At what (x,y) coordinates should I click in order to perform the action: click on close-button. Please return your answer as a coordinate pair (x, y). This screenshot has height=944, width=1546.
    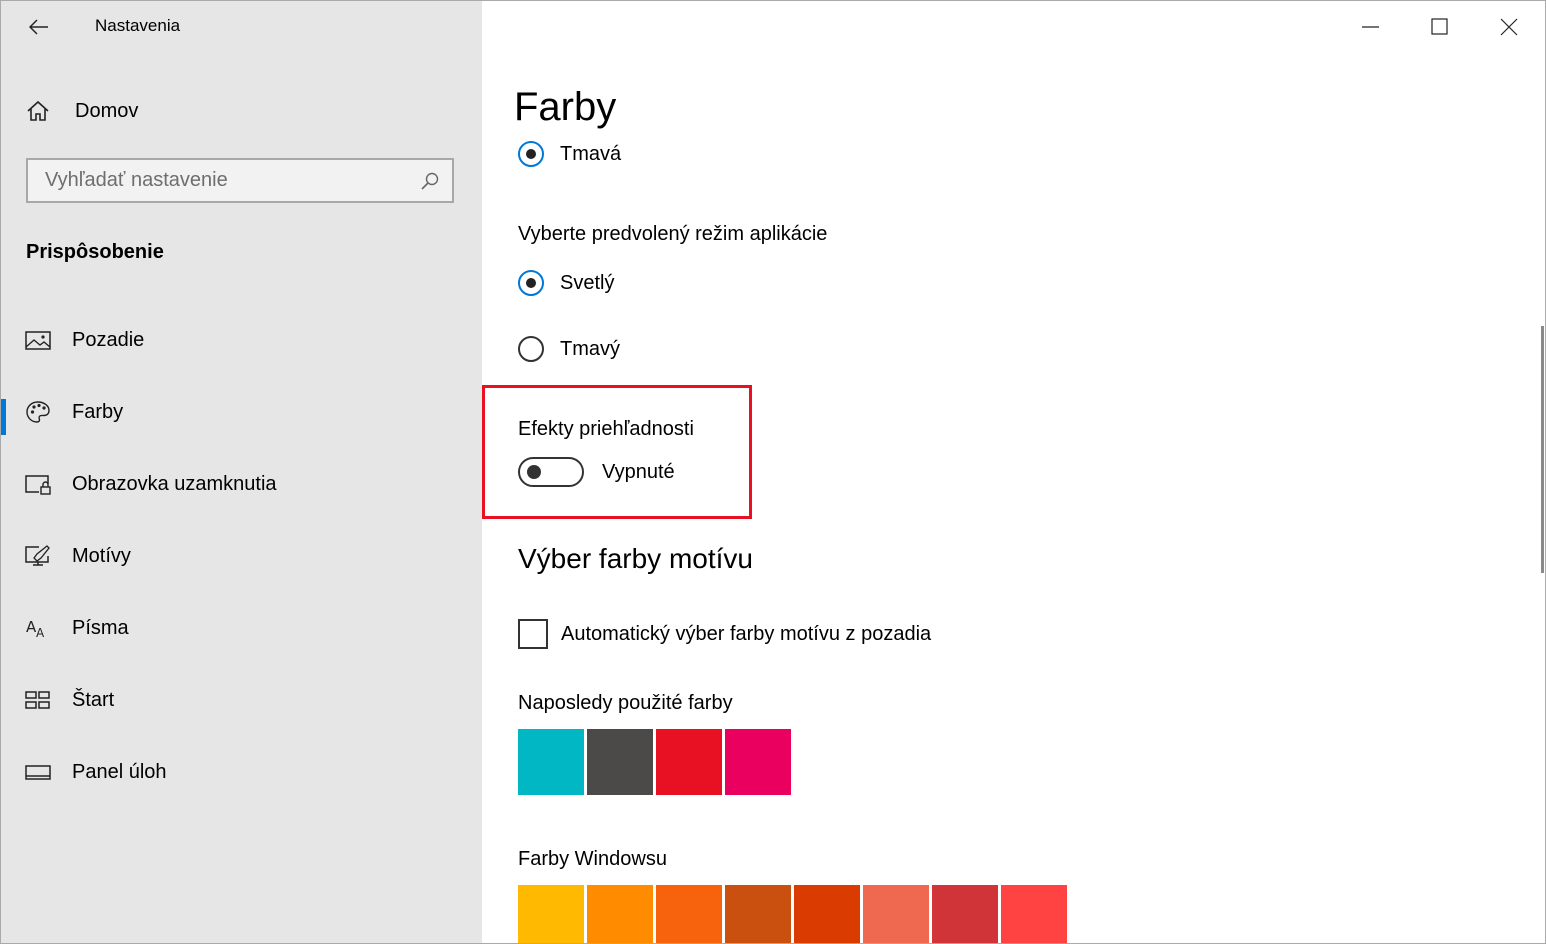
    Looking at the image, I should click on (1509, 27).